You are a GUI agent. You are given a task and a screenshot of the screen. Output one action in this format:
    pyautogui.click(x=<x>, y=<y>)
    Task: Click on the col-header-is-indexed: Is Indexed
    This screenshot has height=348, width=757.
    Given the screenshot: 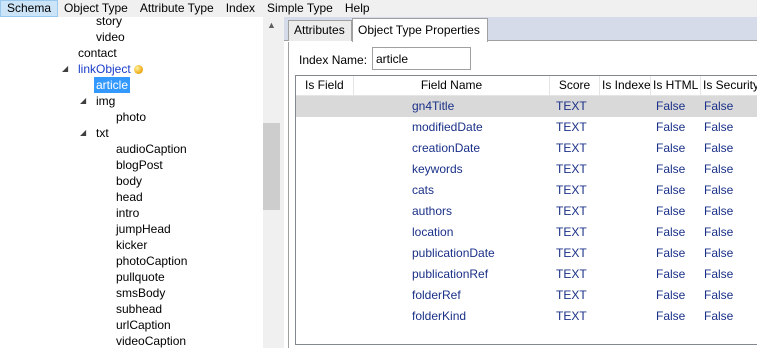 What is the action you would take?
    pyautogui.click(x=625, y=86)
    